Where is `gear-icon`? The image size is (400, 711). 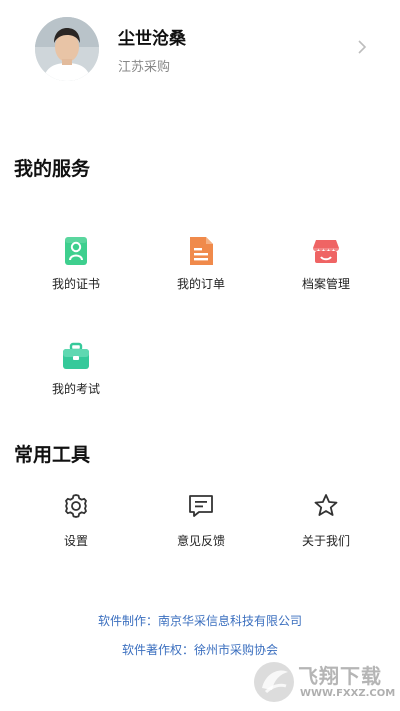
gear-icon is located at coordinates (76, 506).